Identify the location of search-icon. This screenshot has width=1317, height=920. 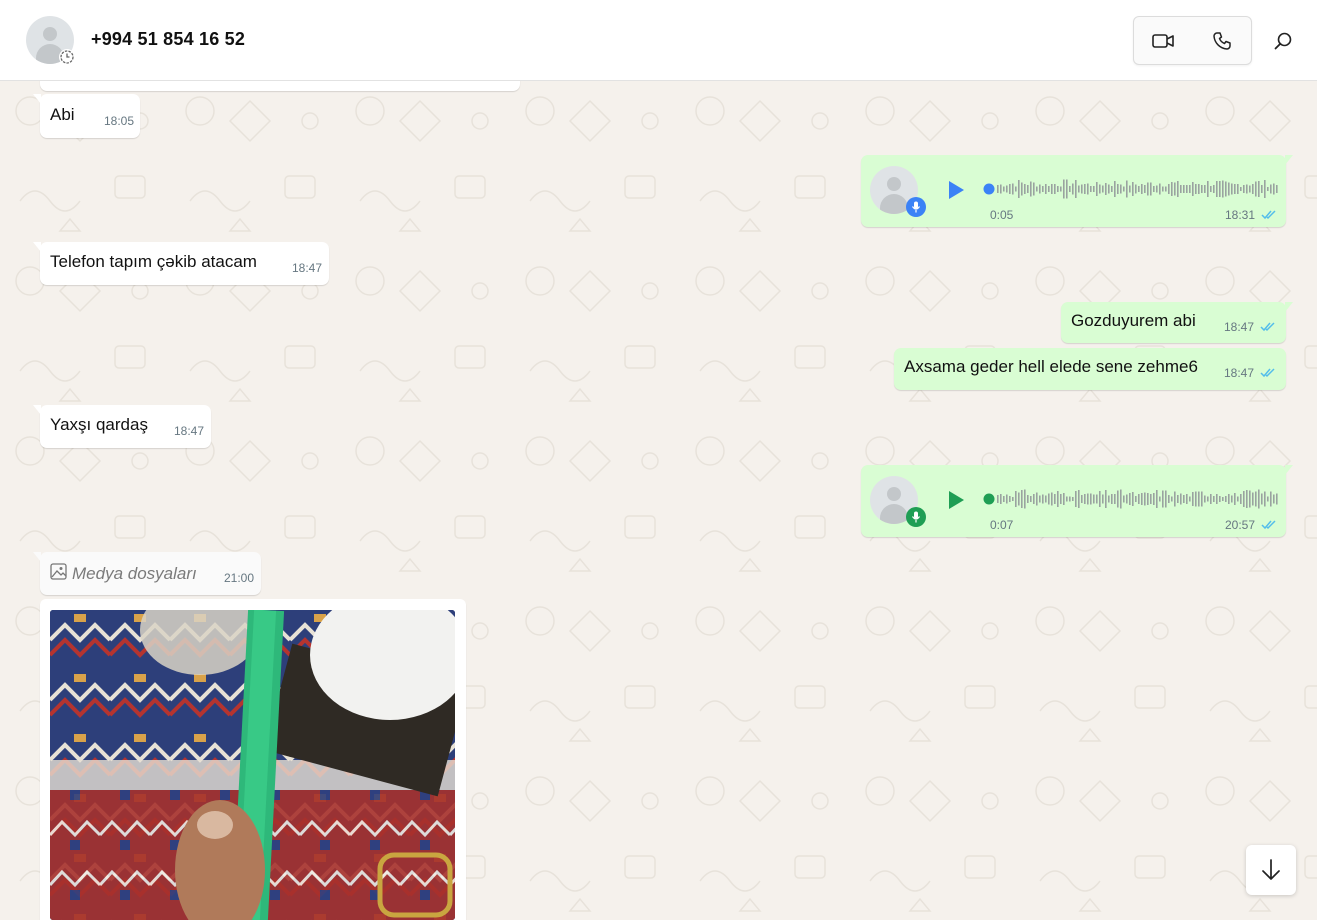
(1283, 41).